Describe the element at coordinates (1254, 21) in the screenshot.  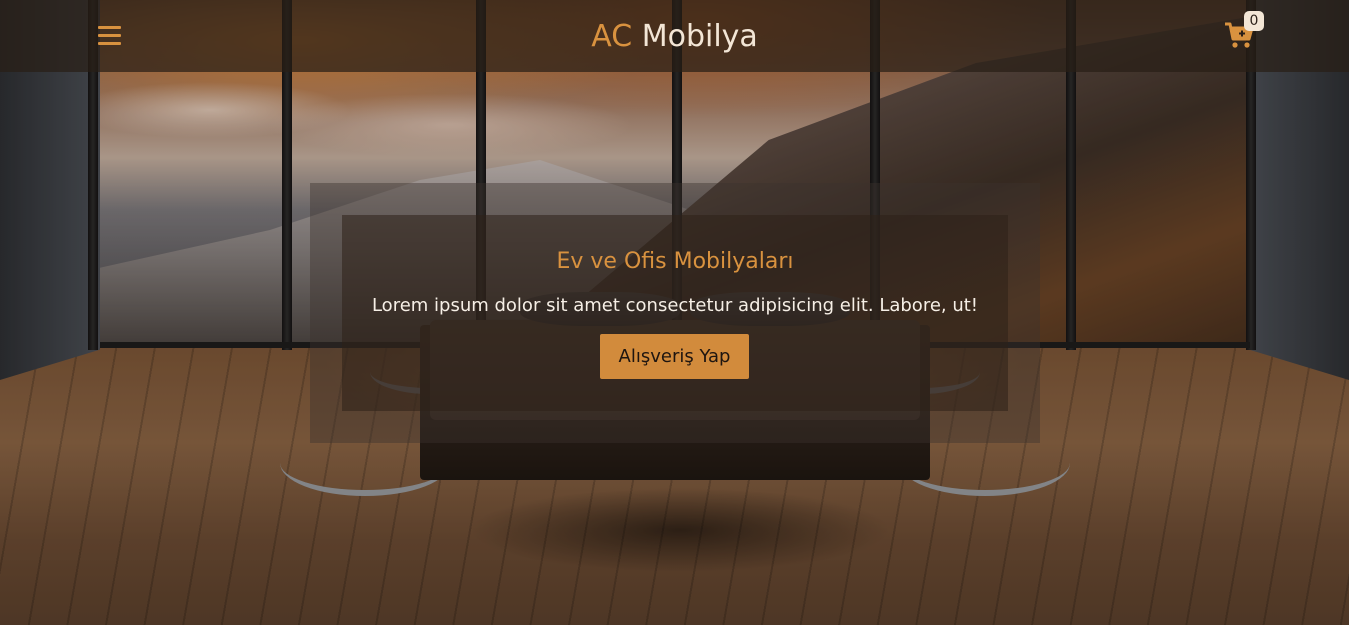
I see `cart-count-badge: 0` at that location.